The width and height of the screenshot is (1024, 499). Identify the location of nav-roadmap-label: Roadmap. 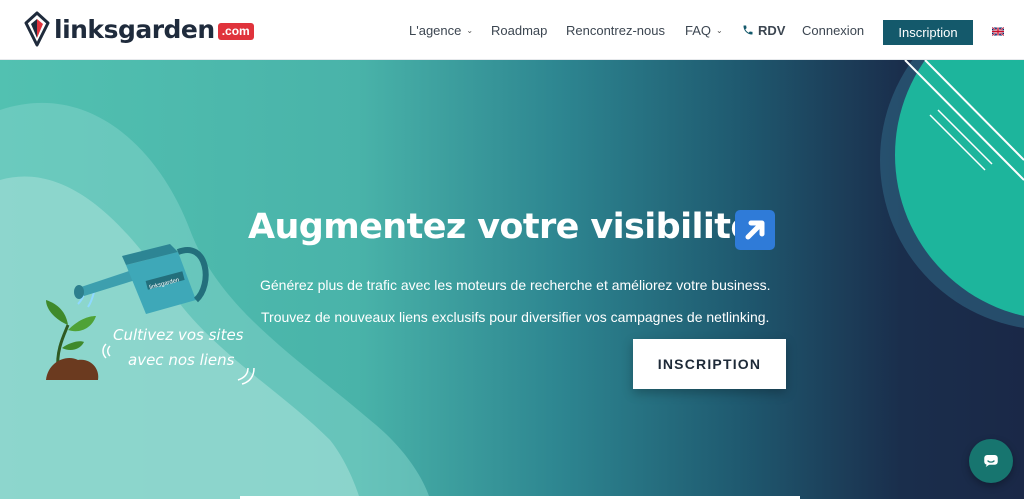
(519, 30).